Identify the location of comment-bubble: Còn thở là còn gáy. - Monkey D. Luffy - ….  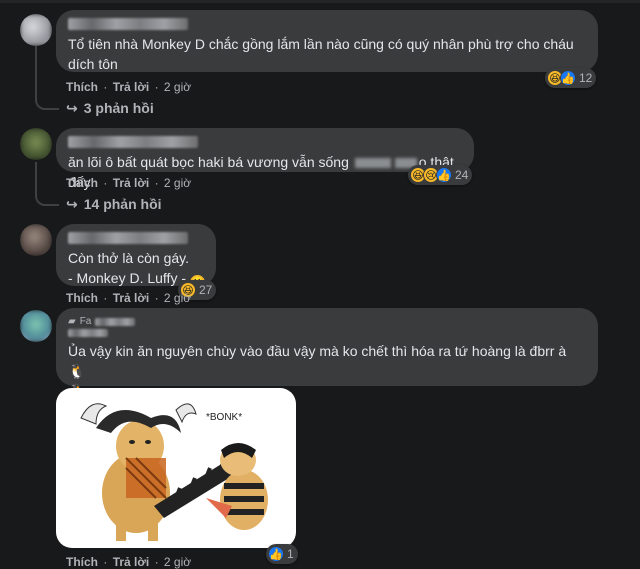
(136, 257).